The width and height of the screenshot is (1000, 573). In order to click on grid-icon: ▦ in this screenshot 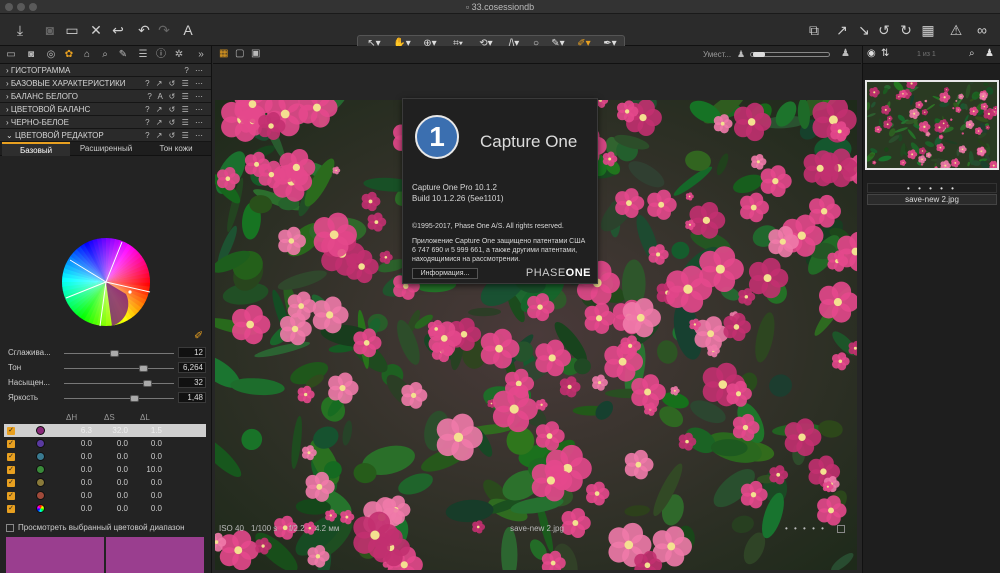, I will do `click(928, 30)`.